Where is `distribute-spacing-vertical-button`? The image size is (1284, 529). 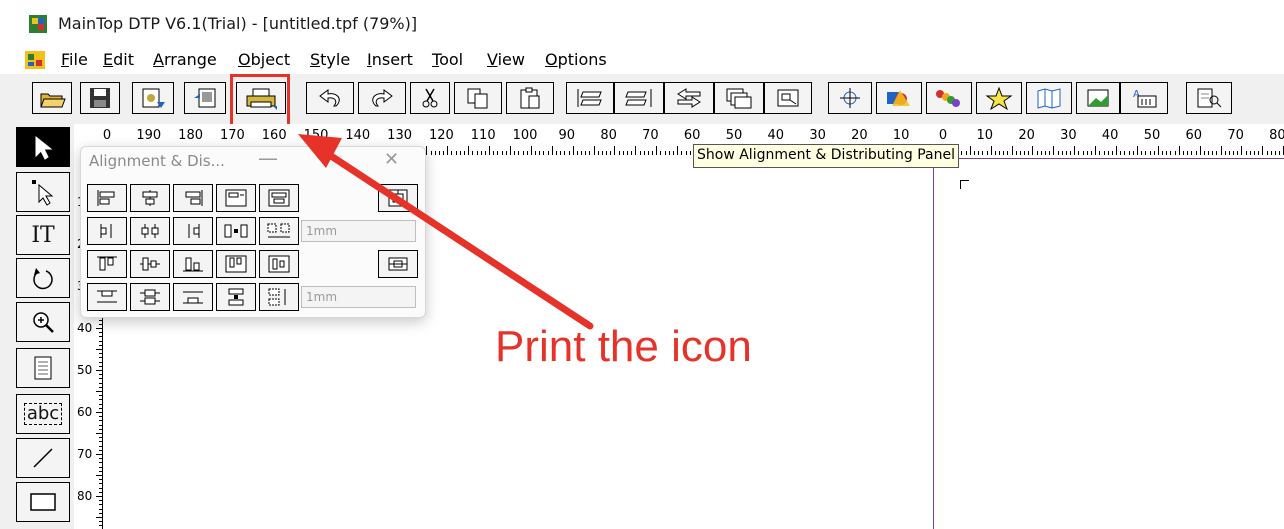 distribute-spacing-vertical-button is located at coordinates (236, 297).